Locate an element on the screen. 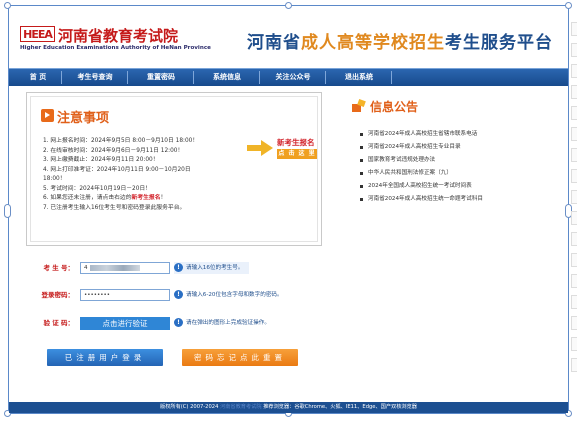  login-button: 已注册用户登录 is located at coordinates (105, 357).